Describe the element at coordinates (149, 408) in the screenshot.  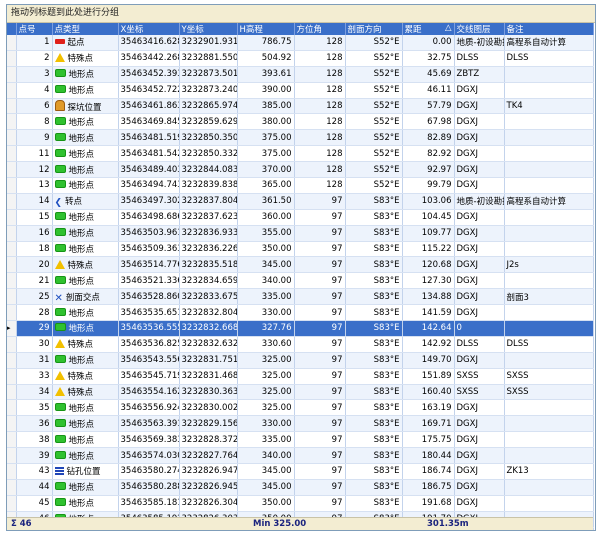
I see `cell-x-coord: 35463556.924` at that location.